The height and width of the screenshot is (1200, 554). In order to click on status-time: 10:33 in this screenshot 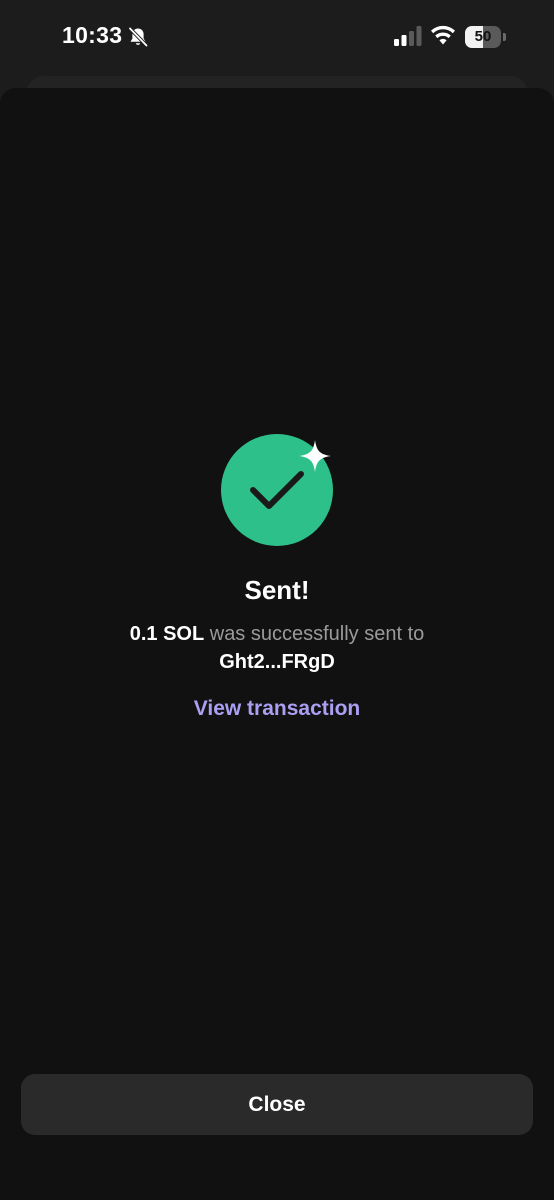, I will do `click(92, 35)`.